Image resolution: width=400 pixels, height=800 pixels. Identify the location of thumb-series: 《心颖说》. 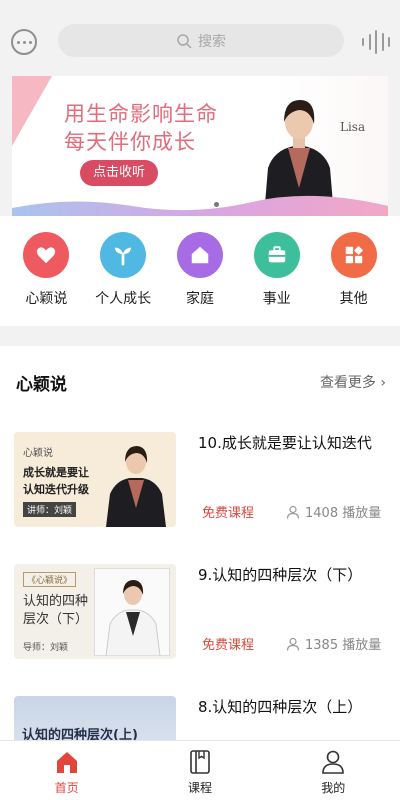
(50, 579).